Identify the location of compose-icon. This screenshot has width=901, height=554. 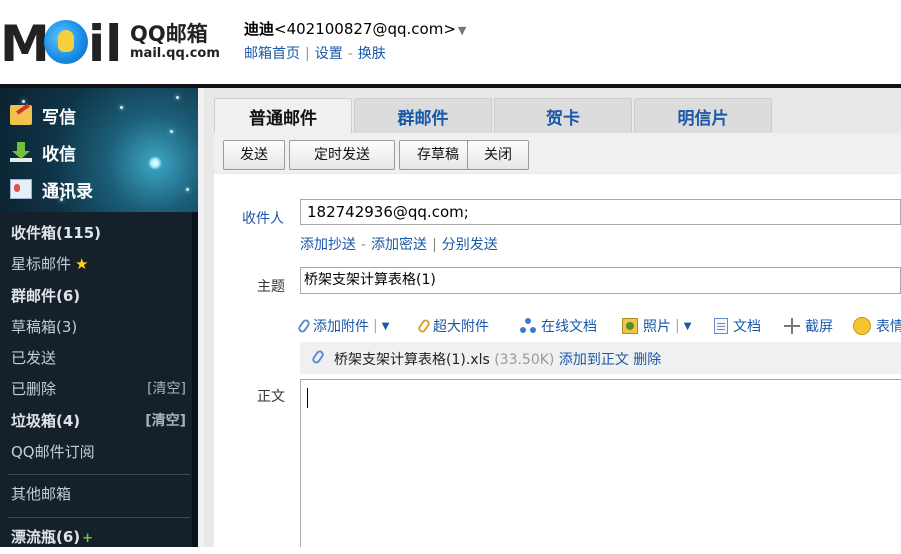
(21, 115).